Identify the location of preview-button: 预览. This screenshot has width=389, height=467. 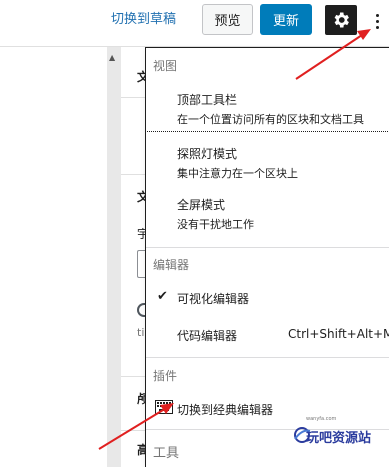
(227, 19).